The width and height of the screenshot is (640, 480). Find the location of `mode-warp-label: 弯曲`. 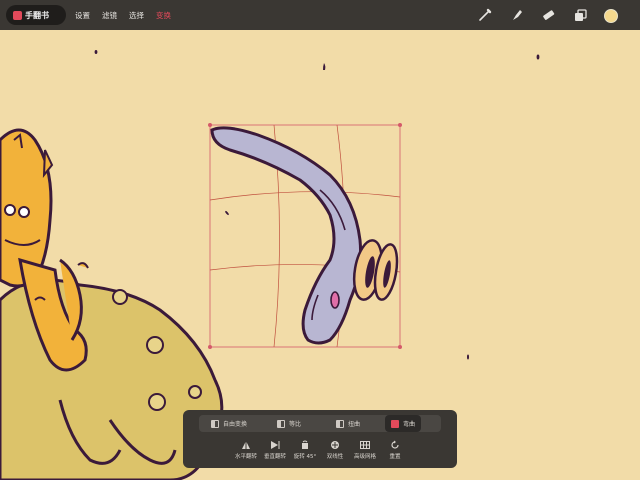

mode-warp-label: 弯曲 is located at coordinates (409, 424).